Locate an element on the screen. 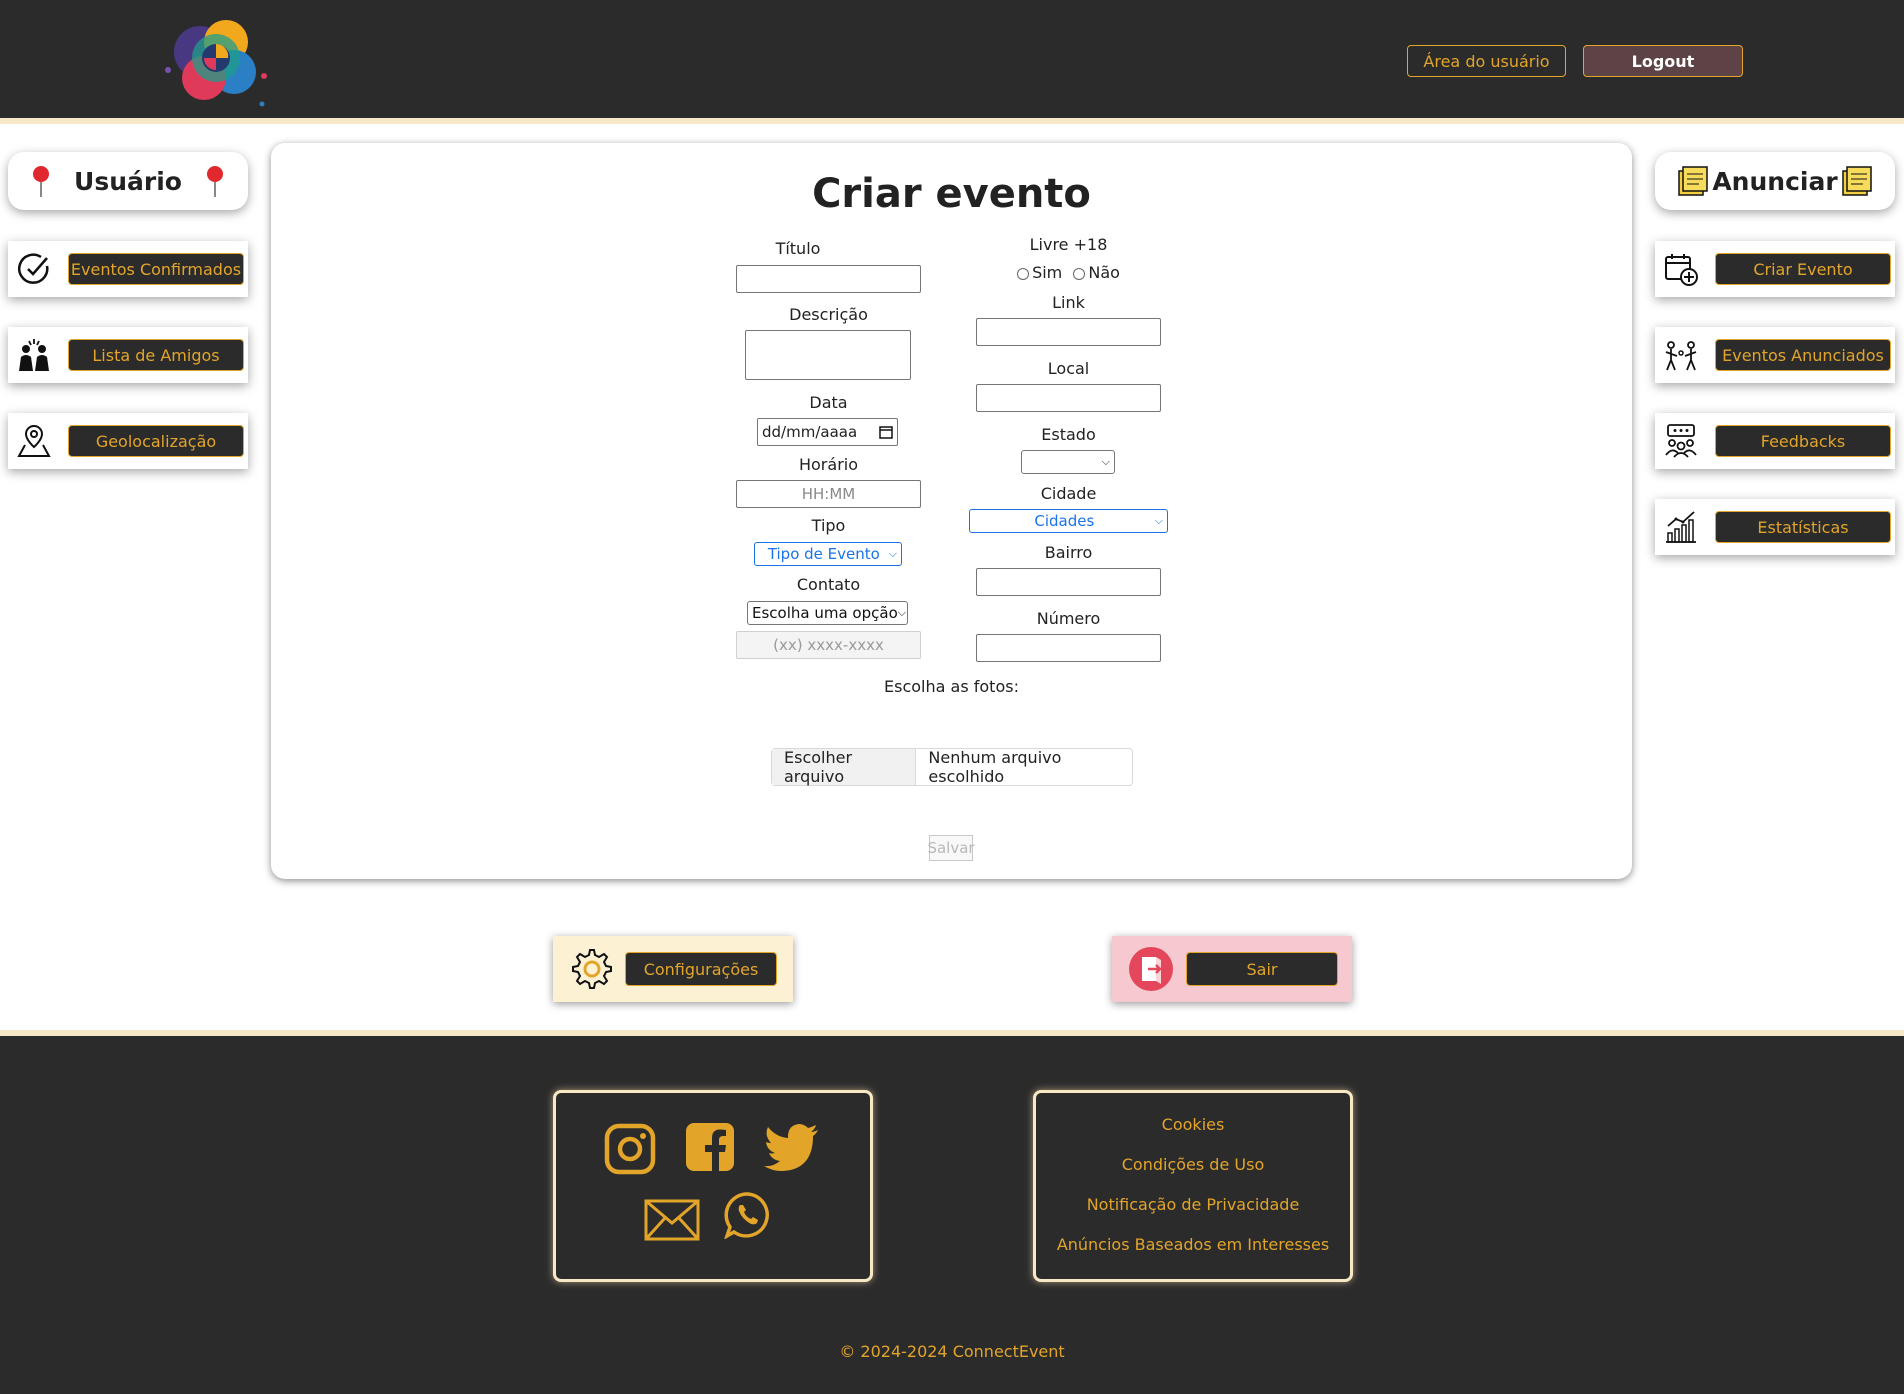 This screenshot has width=1904, height=1394. cidade-label: Cidade is located at coordinates (1068, 493).